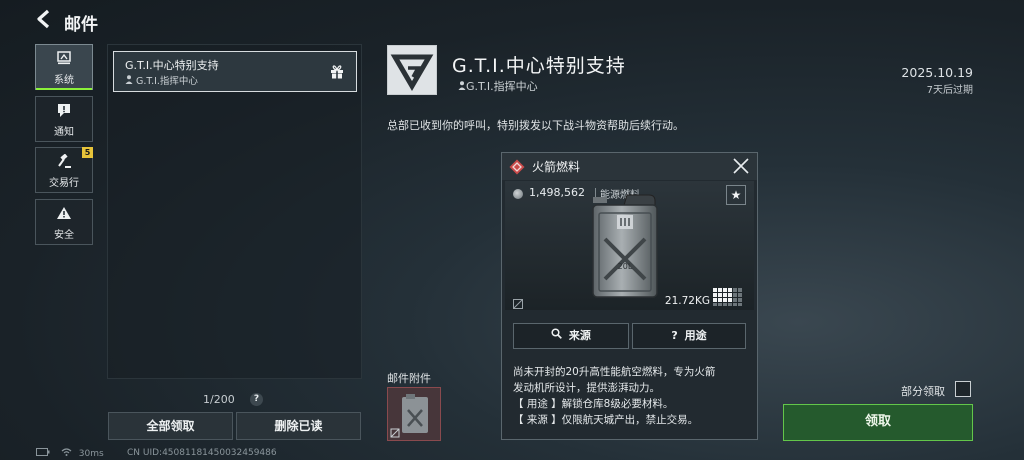 Image resolution: width=1024 pixels, height=460 pixels. I want to click on category-system: 系统, so click(64, 67).